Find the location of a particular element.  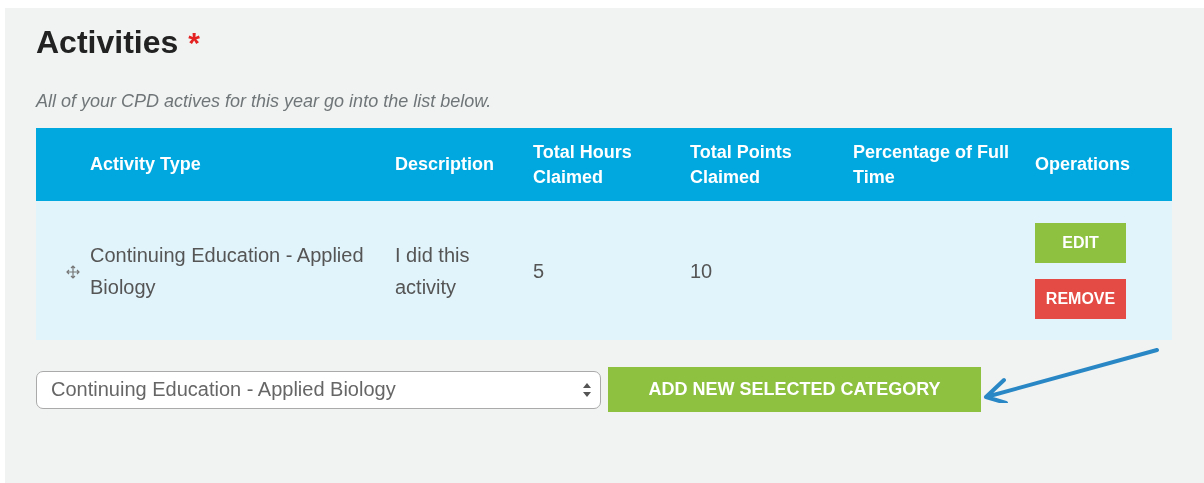

column-header: Description is located at coordinates (445, 164).